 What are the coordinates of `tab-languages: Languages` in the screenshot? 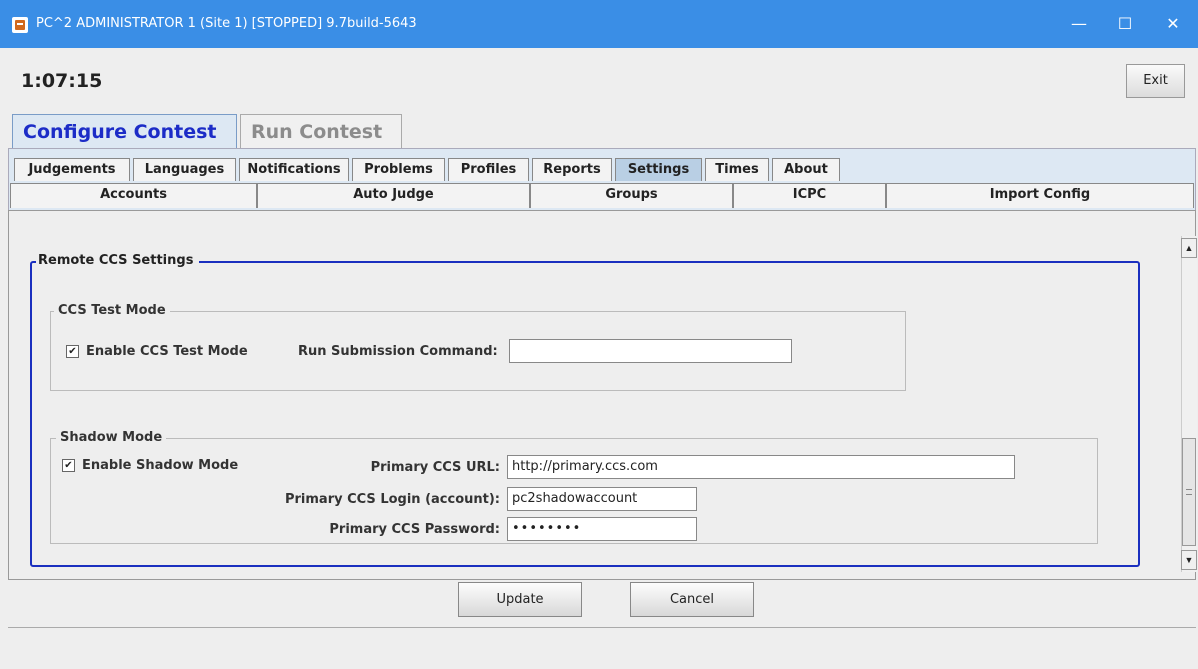 It's located at (184, 169).